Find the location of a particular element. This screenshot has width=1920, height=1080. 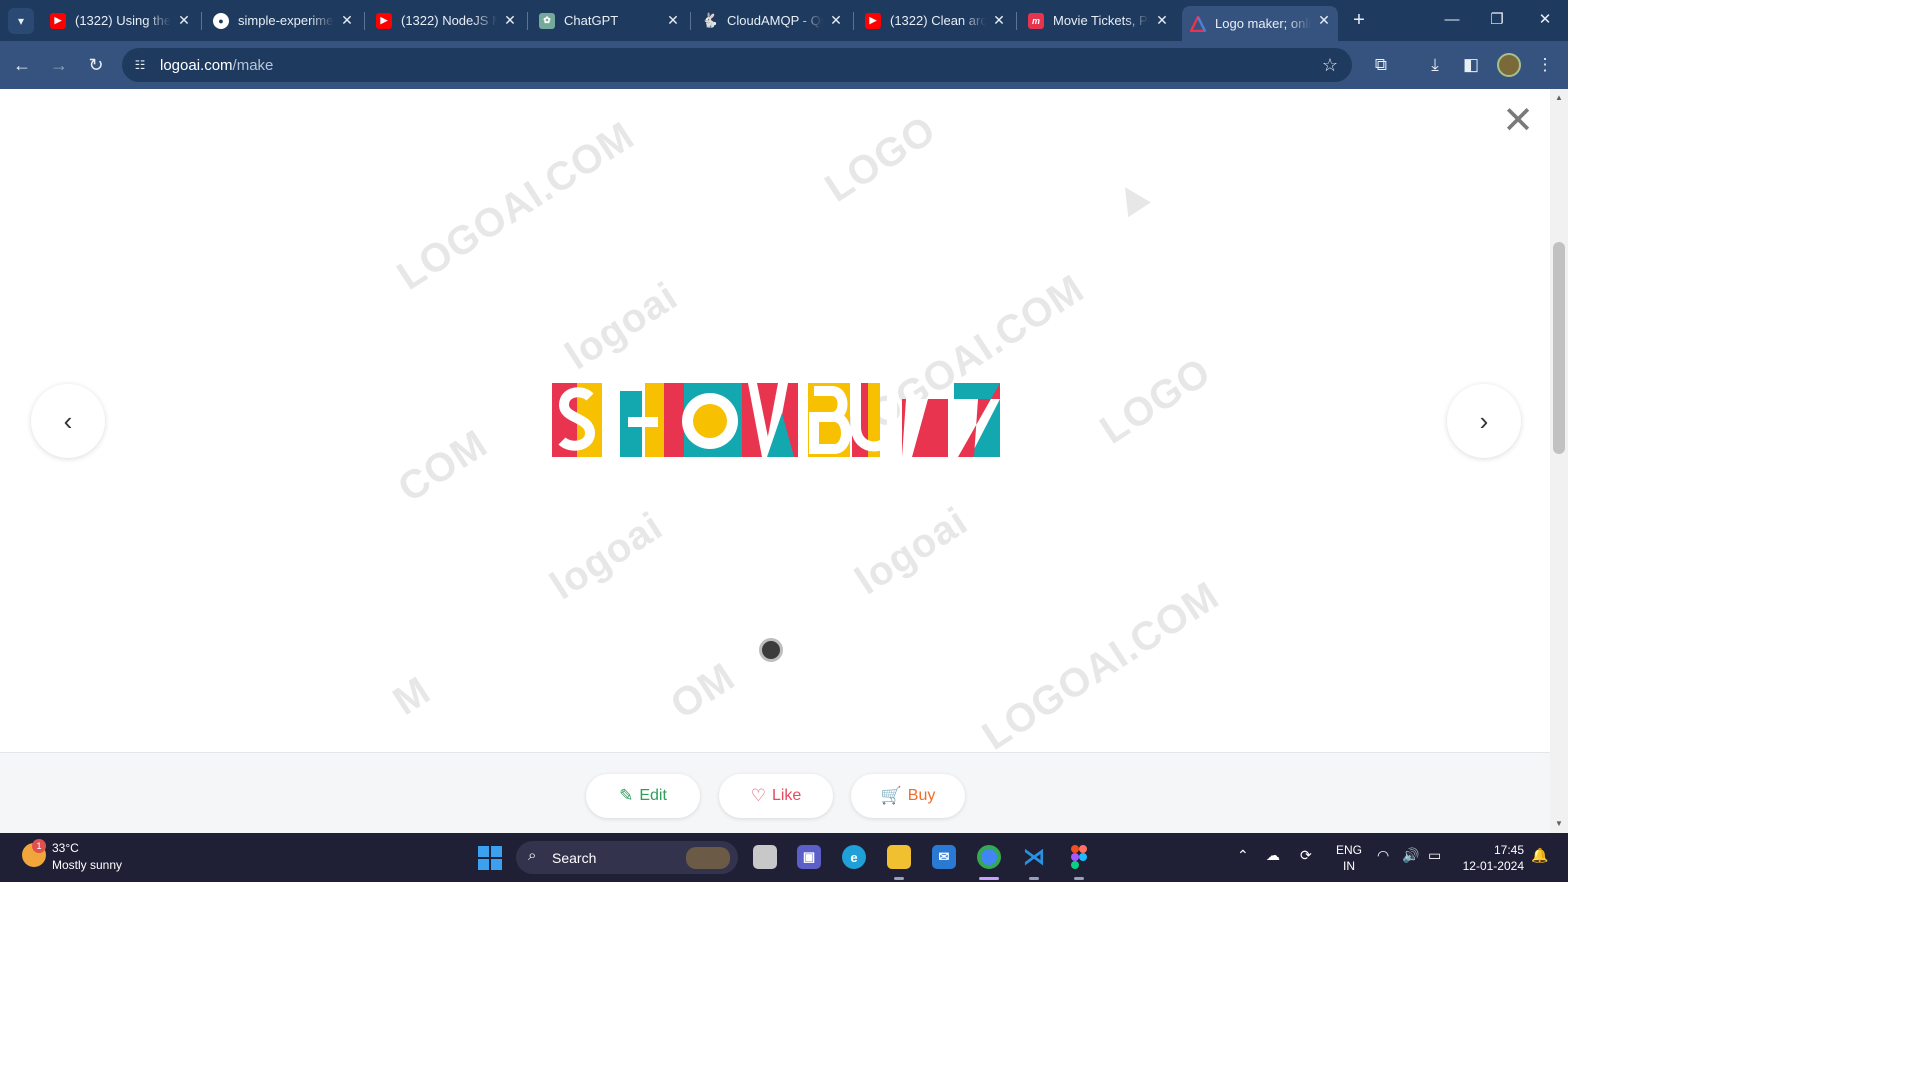

minimize-button: — is located at coordinates (1452, 20).